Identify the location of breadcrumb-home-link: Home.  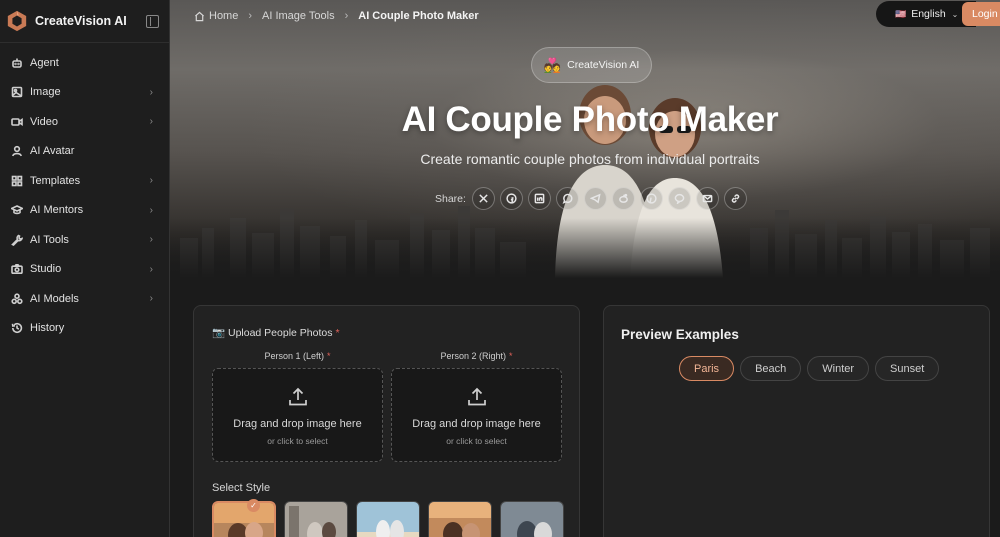
(223, 16).